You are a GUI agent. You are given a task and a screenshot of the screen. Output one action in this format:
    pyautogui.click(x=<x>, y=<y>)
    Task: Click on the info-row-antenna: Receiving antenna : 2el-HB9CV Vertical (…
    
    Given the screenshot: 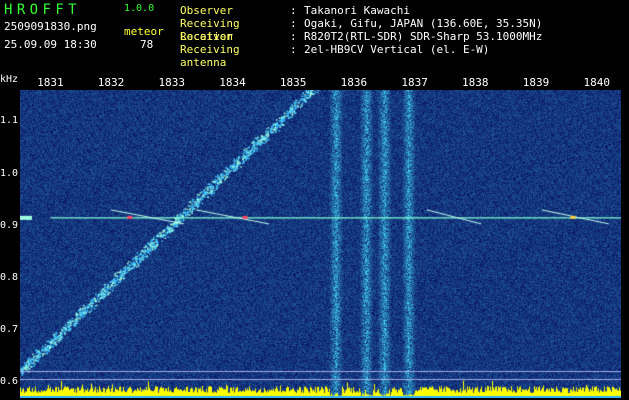 What is the action you would take?
    pyautogui.click(x=361, y=56)
    